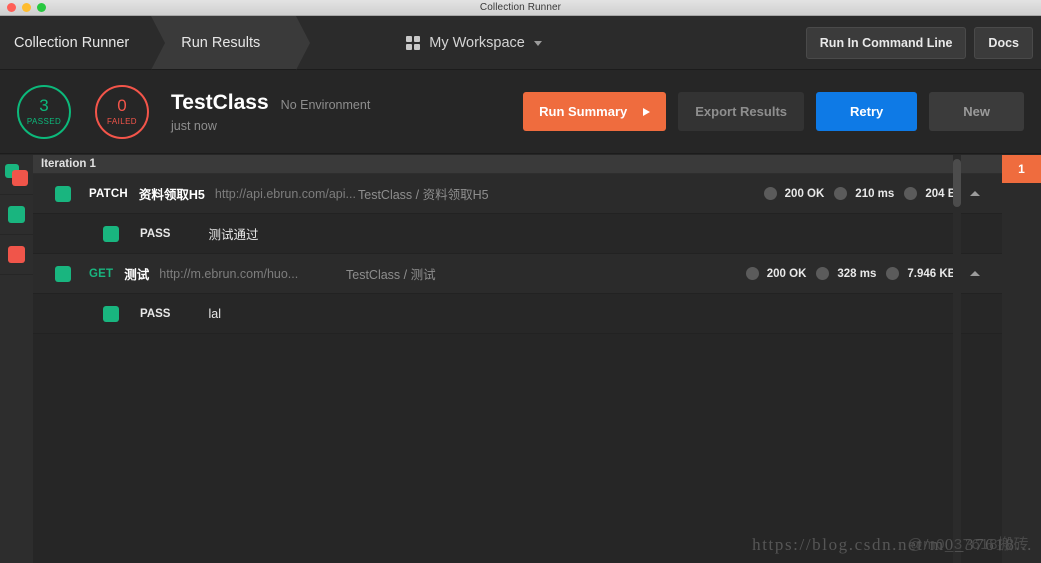 Image resolution: width=1041 pixels, height=563 pixels. I want to click on run-summary-label: Run Summary, so click(583, 111).